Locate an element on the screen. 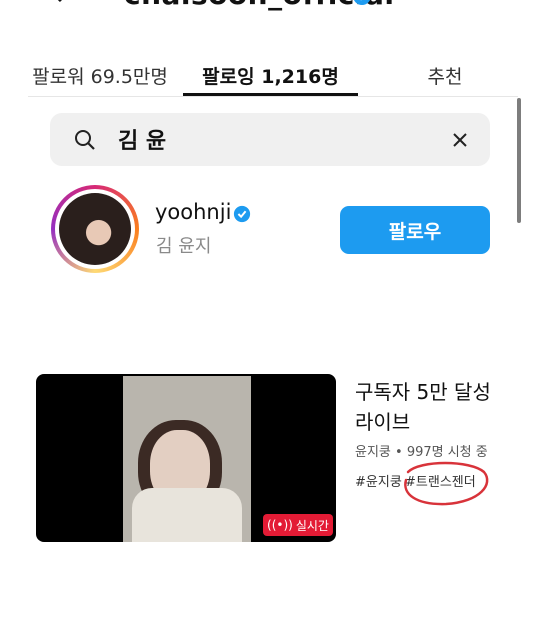 This screenshot has width=539, height=630. tab-following: 팔로잉 1,216명 is located at coordinates (270, 75).